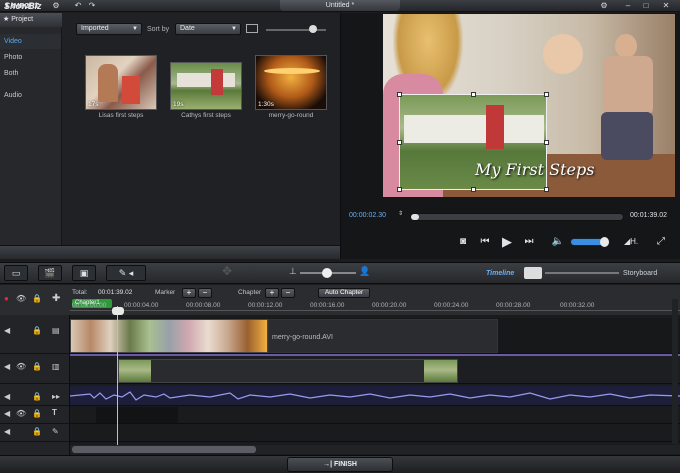 This screenshot has height=473, width=680. What do you see at coordinates (78, 6) in the screenshot?
I see `undo-icon: ↶` at bounding box center [78, 6].